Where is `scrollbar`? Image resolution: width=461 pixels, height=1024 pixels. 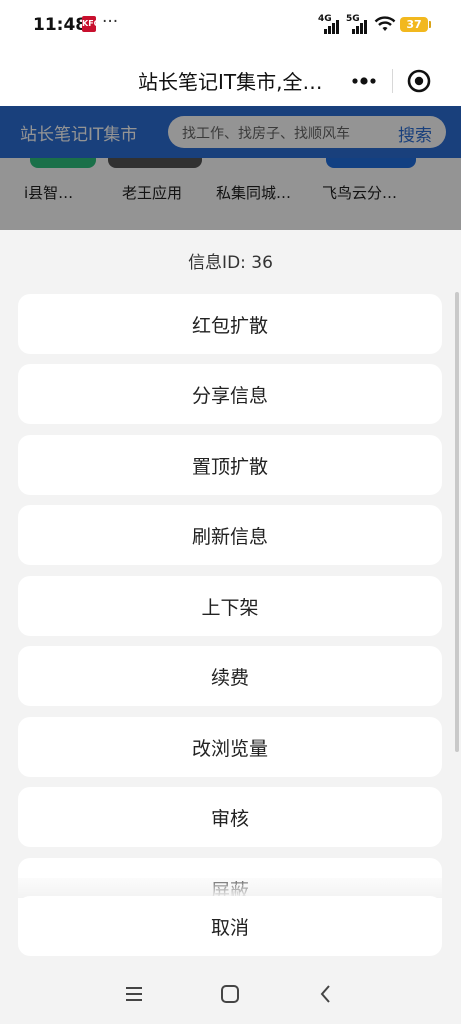 scrollbar is located at coordinates (457, 522).